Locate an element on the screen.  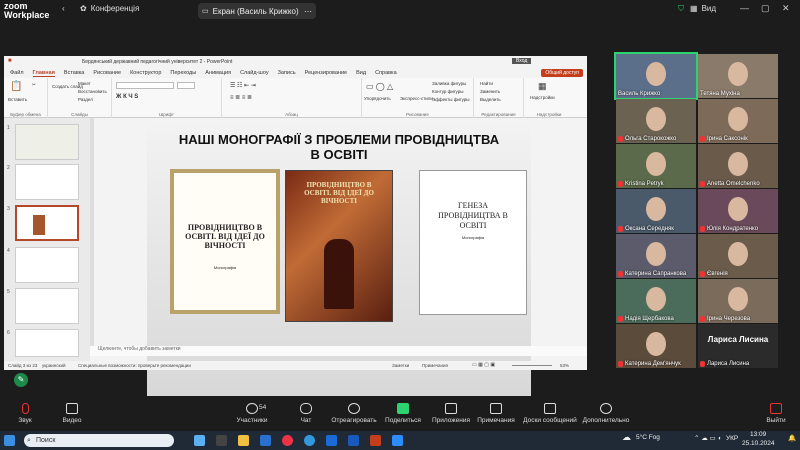
participant-tile: Євгенія is located at coordinates (738, 256).